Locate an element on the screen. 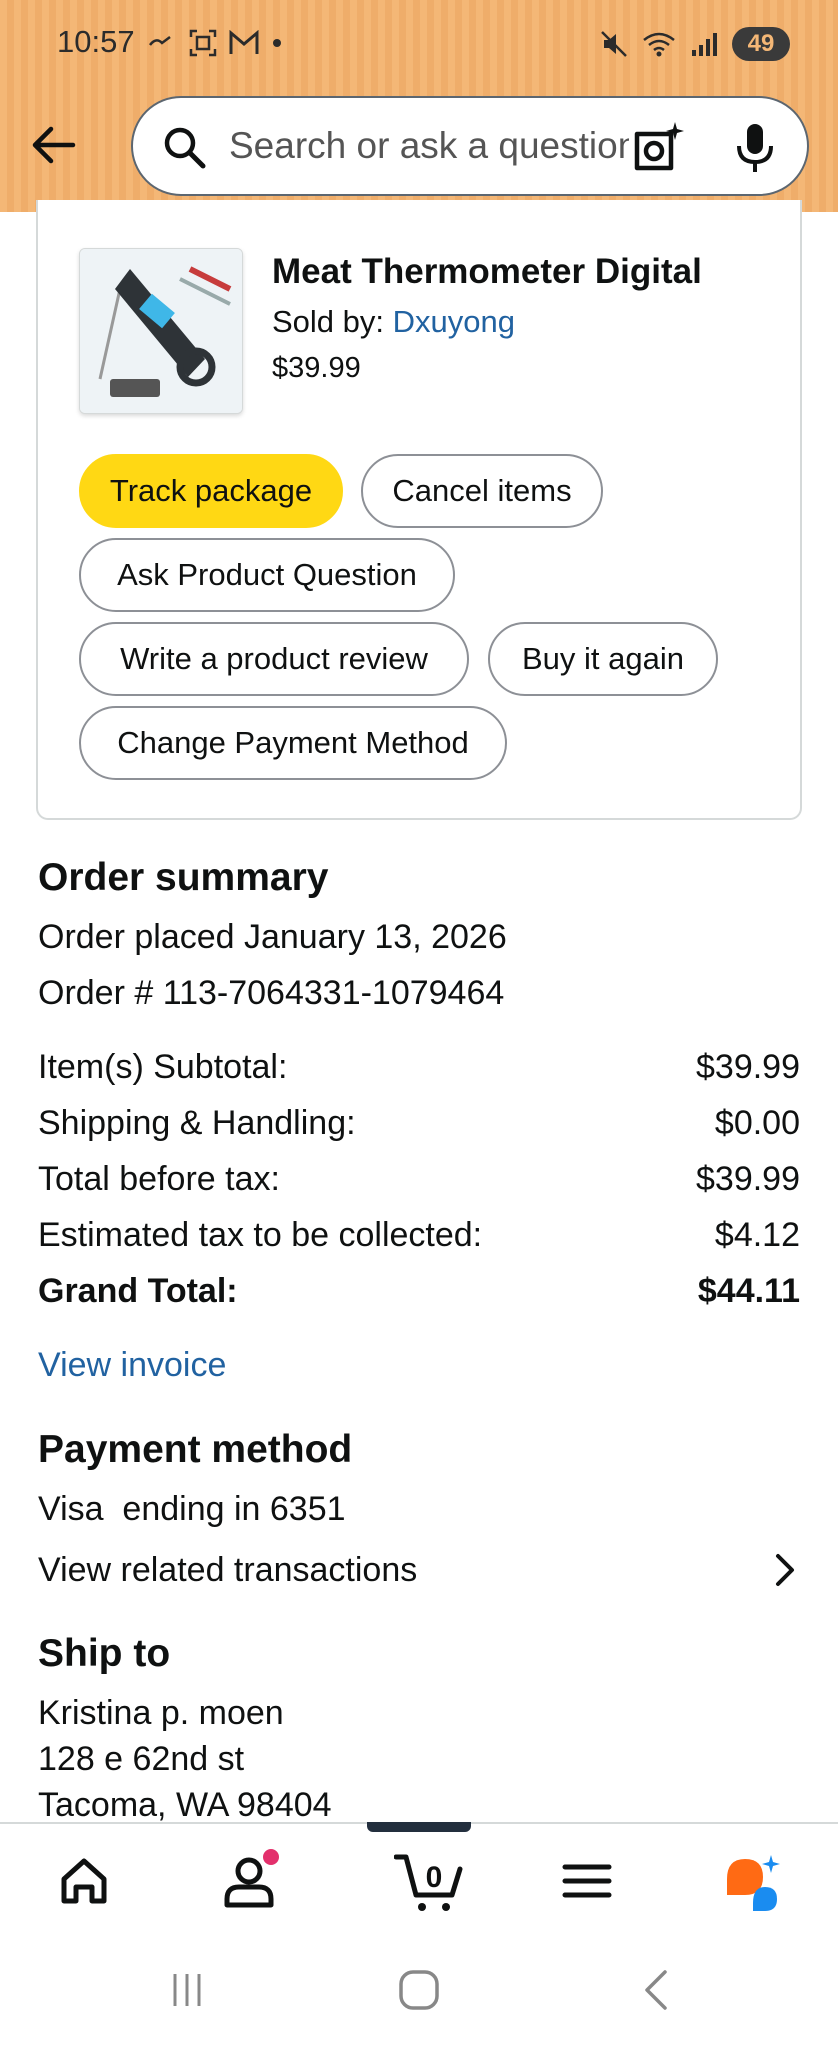  nav-account is located at coordinates (251, 1881).